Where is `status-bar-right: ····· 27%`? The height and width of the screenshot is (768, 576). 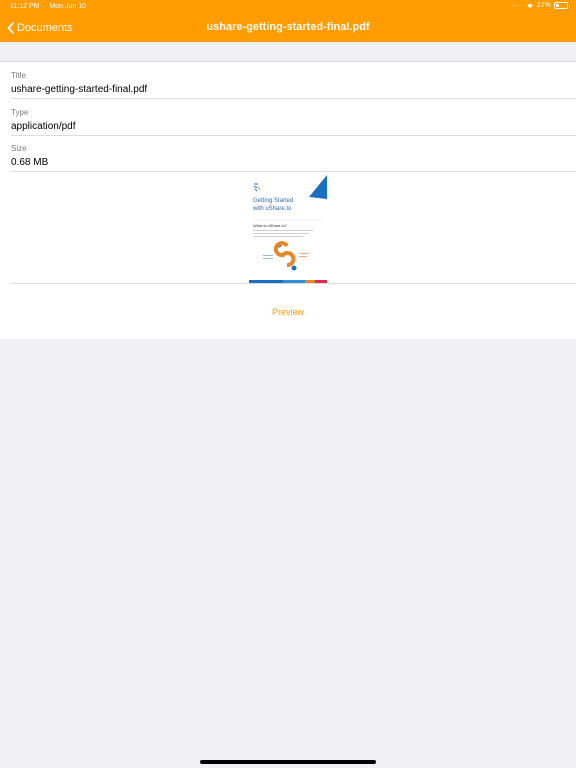 status-bar-right: ····· 27% is located at coordinates (540, 5).